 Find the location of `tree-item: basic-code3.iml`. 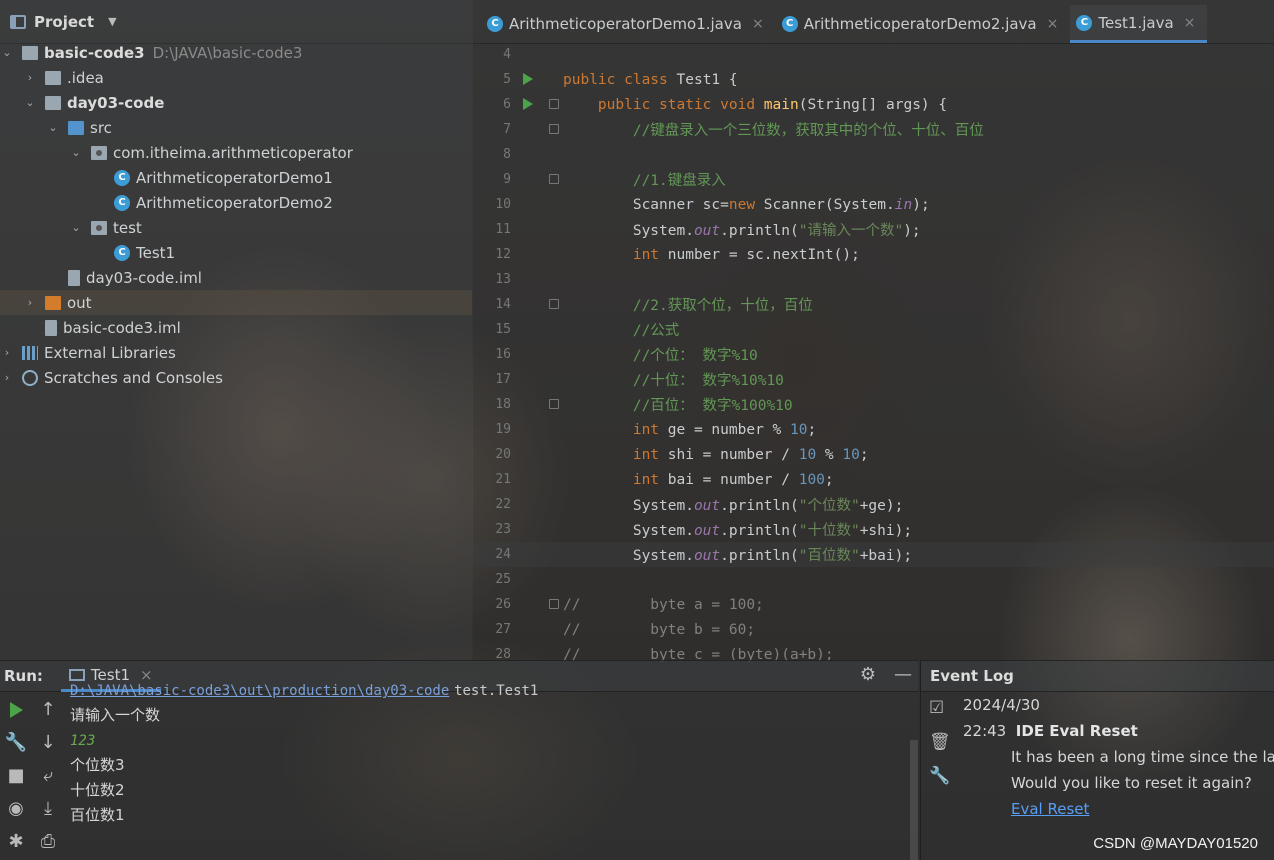

tree-item: basic-code3.iml is located at coordinates (236, 327).